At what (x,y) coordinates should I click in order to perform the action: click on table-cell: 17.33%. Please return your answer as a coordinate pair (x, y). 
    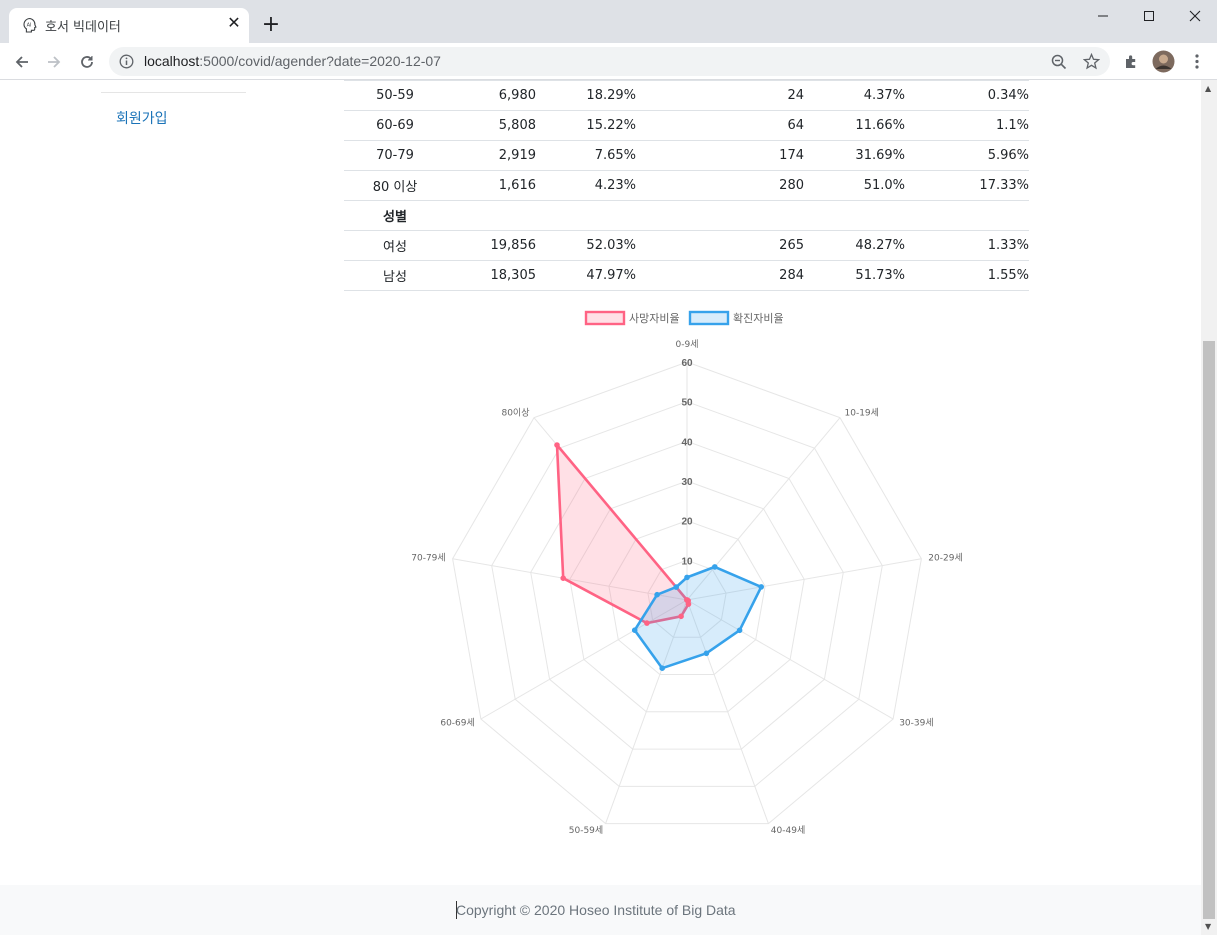
    Looking at the image, I should click on (967, 185).